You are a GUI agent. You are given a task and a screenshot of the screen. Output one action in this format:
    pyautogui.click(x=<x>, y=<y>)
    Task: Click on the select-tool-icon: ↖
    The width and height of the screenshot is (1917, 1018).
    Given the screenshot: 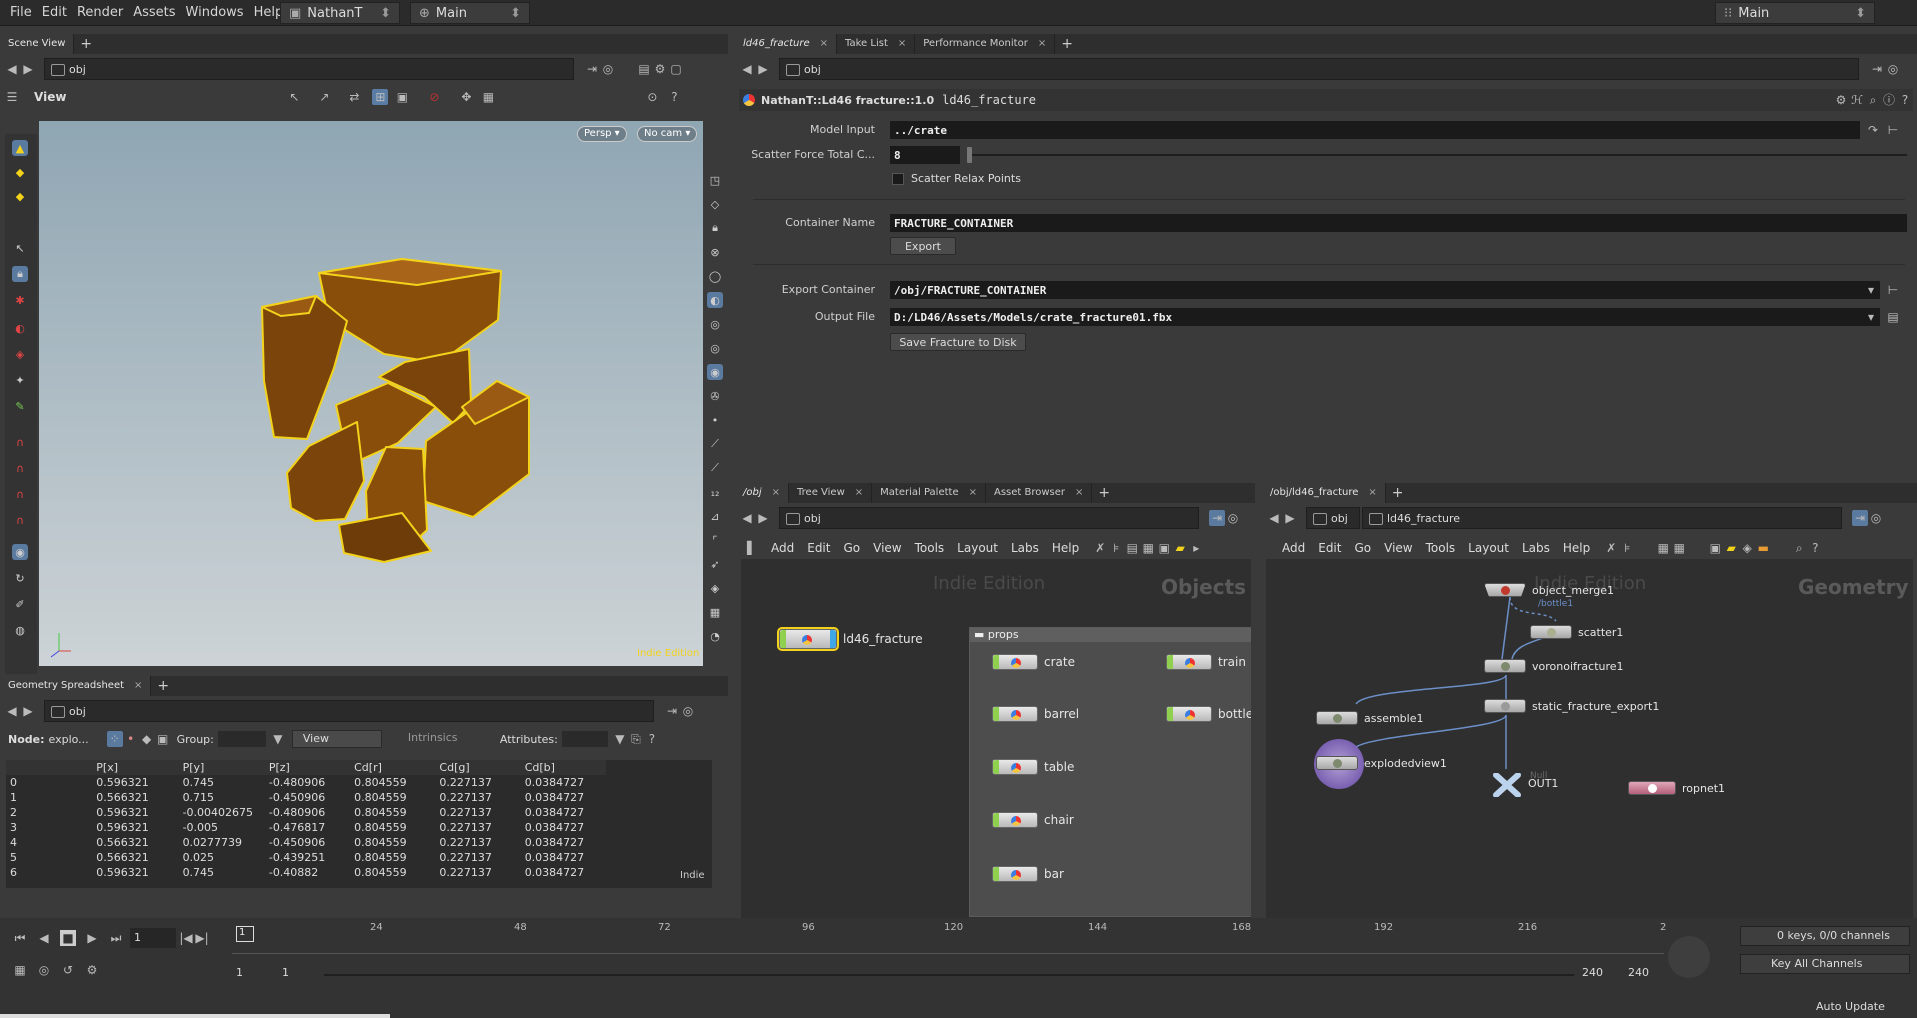 What is the action you would take?
    pyautogui.click(x=294, y=97)
    